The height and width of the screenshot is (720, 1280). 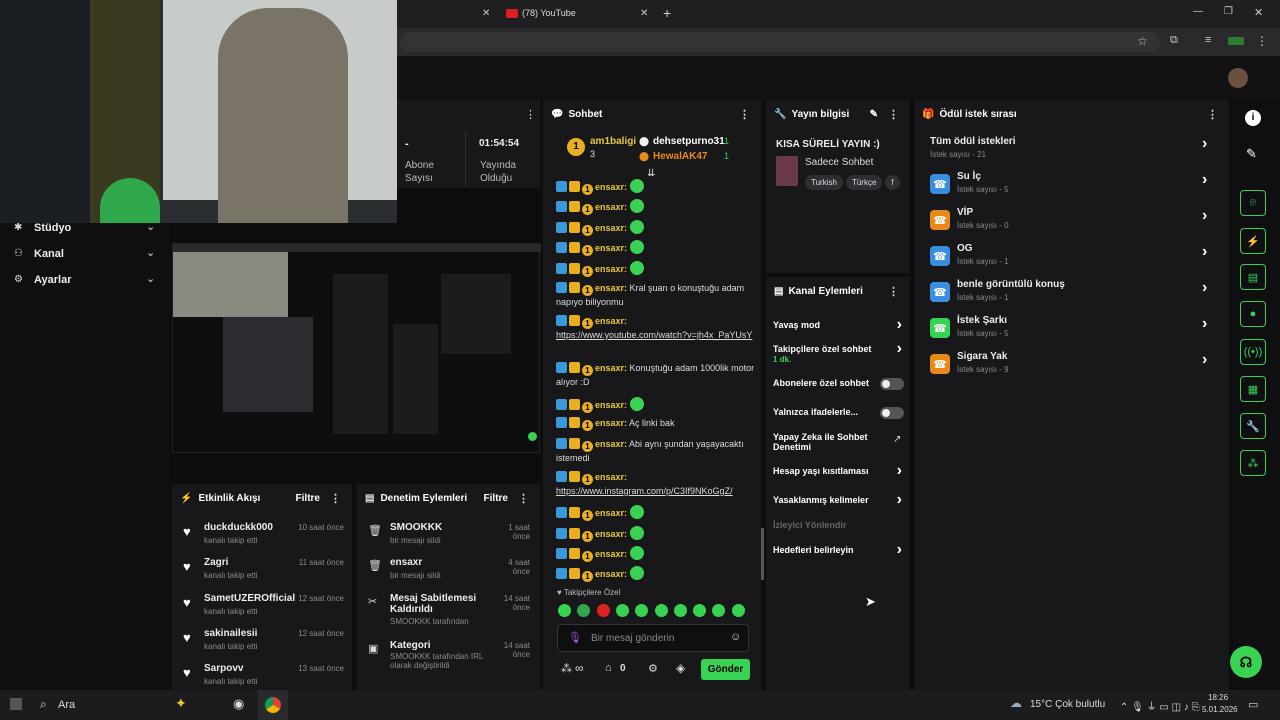 What do you see at coordinates (577, 16) in the screenshot?
I see `tab-youtube: (78) YouTube ✕` at bounding box center [577, 16].